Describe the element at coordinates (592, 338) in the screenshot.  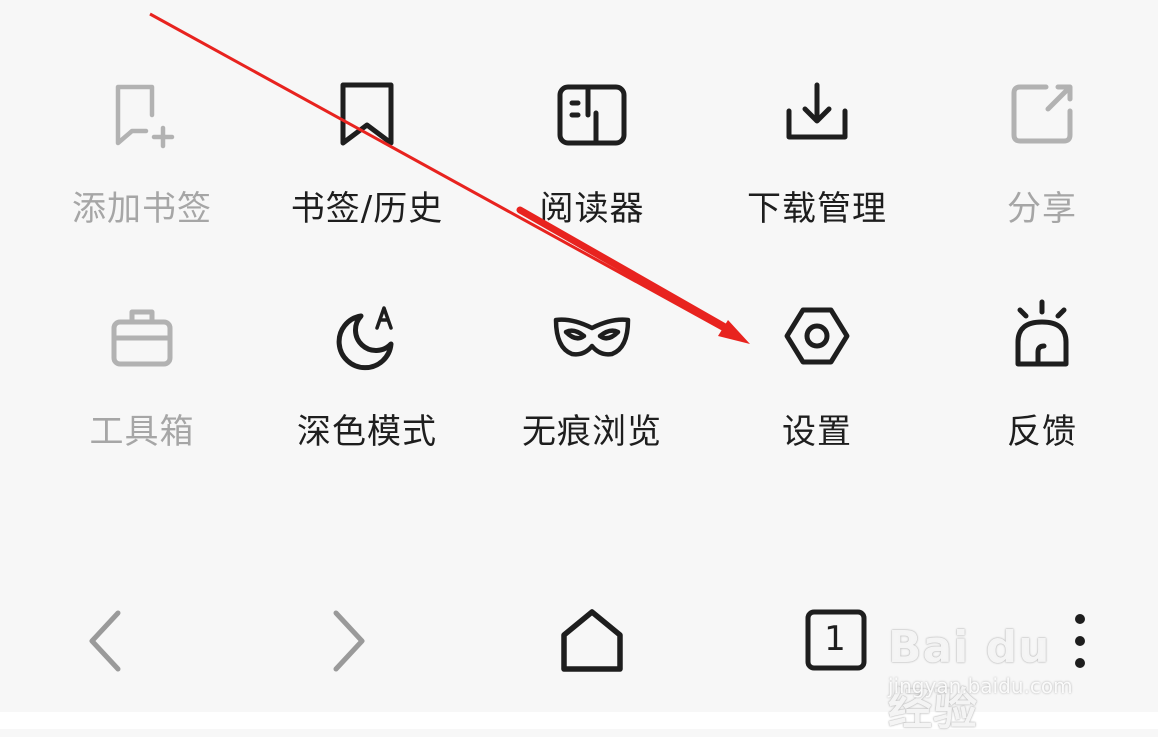
I see `incognito-mask-icon` at that location.